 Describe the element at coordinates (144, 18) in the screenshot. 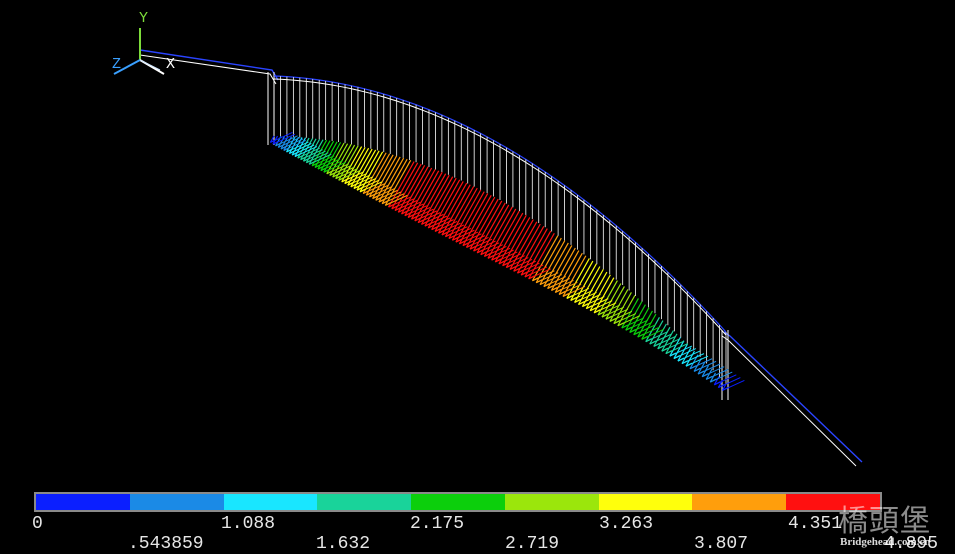

I see `y-axis-label: Y` at that location.